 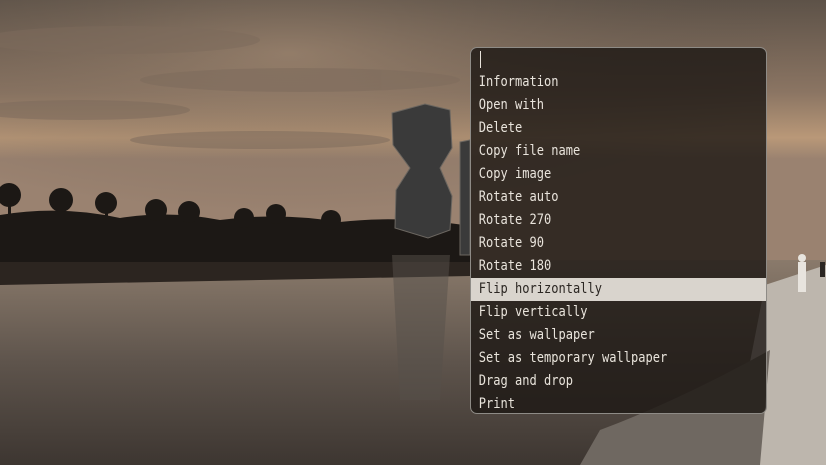 What do you see at coordinates (515, 220) in the screenshot?
I see `menu-item-label: Rotate 270` at bounding box center [515, 220].